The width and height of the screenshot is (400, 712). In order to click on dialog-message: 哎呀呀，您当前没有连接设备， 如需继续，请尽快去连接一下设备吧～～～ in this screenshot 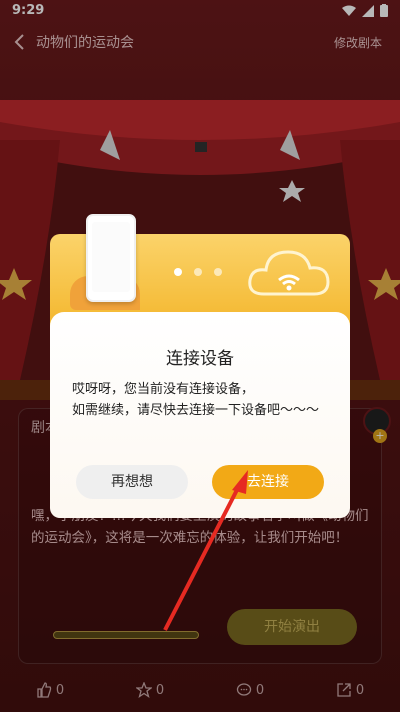, I will do `click(207, 400)`.